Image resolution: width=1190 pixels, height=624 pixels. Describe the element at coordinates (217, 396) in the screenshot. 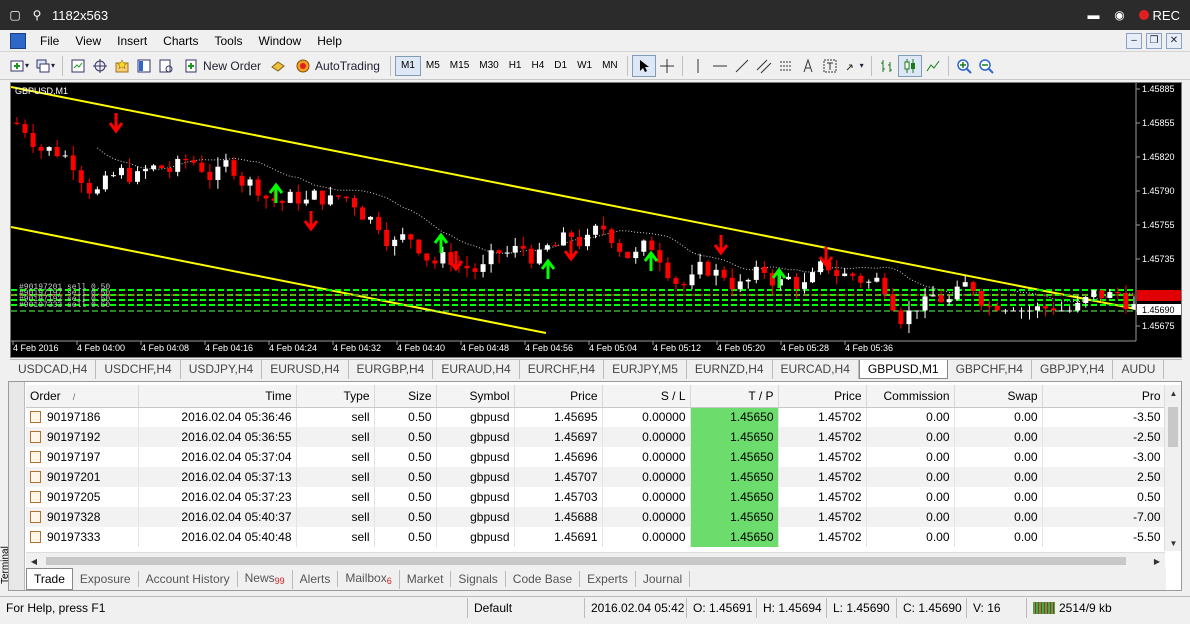

I see `column-header-time: Time` at that location.